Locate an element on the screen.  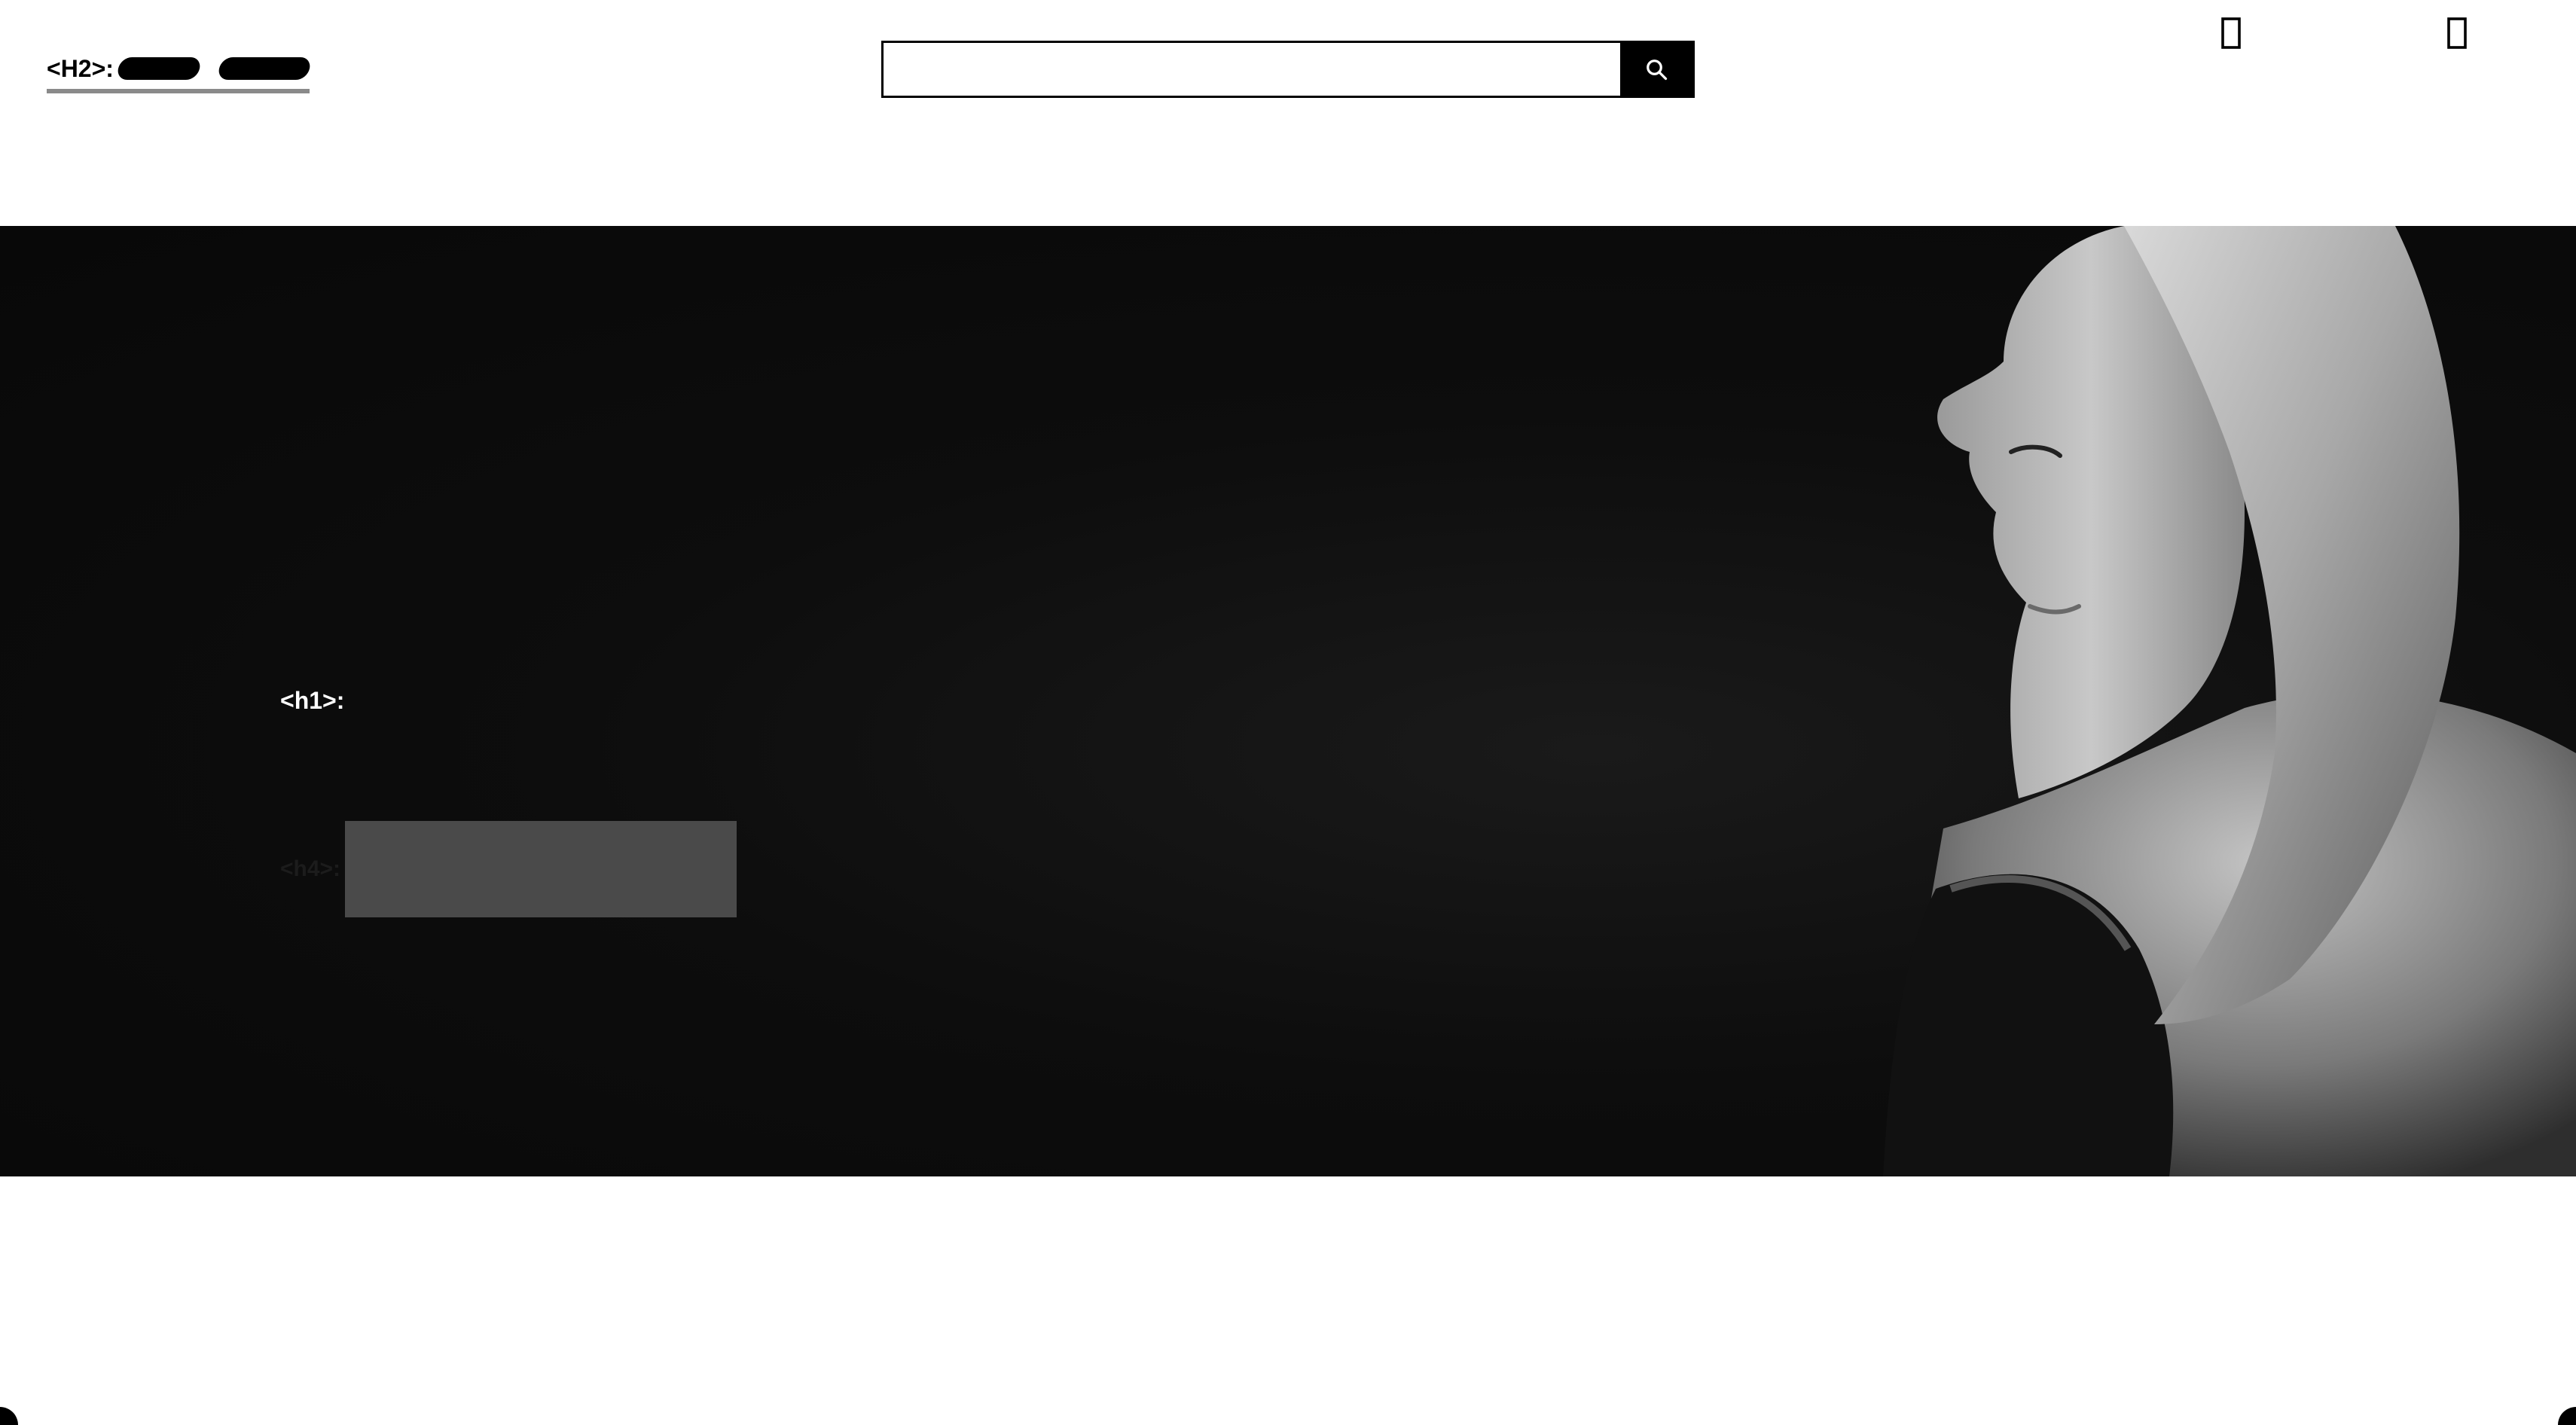
frame-corner-left is located at coordinates (9, 1416).